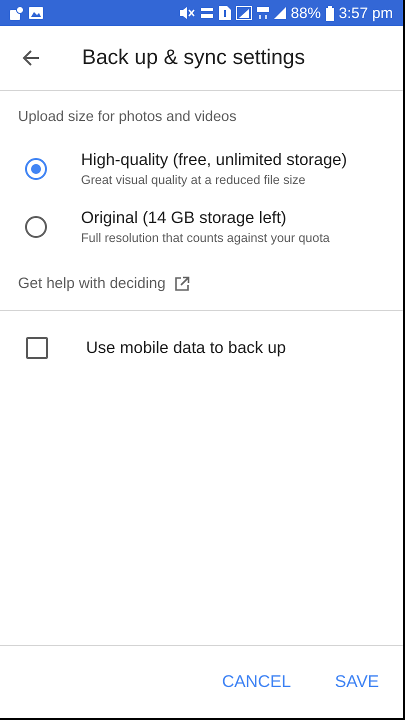 This screenshot has height=720, width=405. What do you see at coordinates (36, 13) in the screenshot?
I see `image-icon` at bounding box center [36, 13].